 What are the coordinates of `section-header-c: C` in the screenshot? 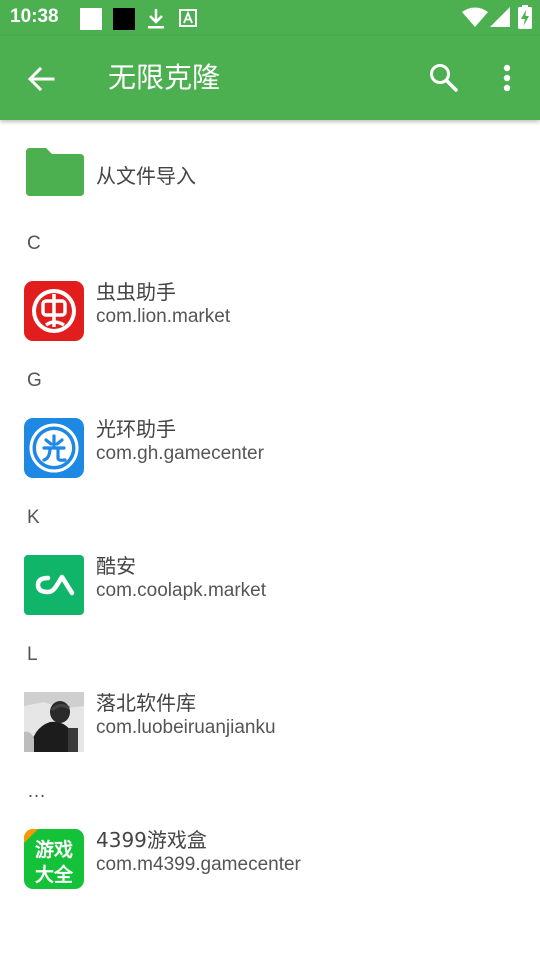 It's located at (34, 243).